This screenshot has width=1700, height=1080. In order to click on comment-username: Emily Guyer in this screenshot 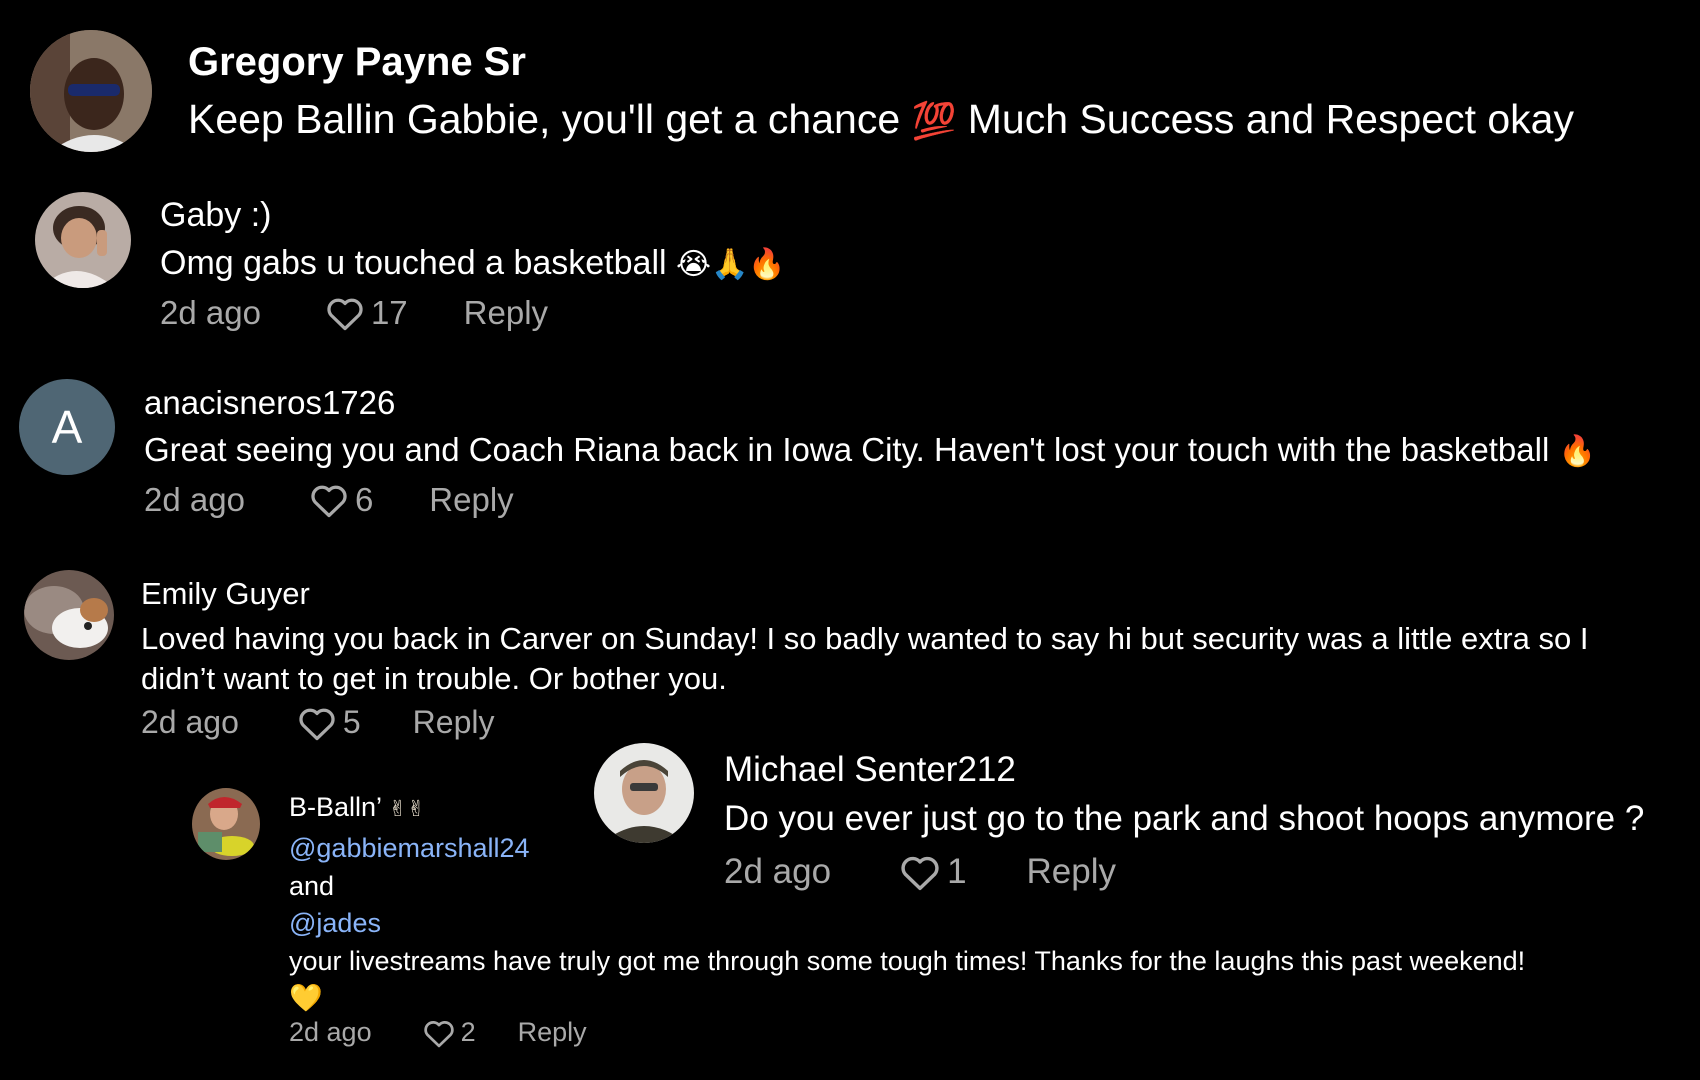, I will do `click(225, 594)`.